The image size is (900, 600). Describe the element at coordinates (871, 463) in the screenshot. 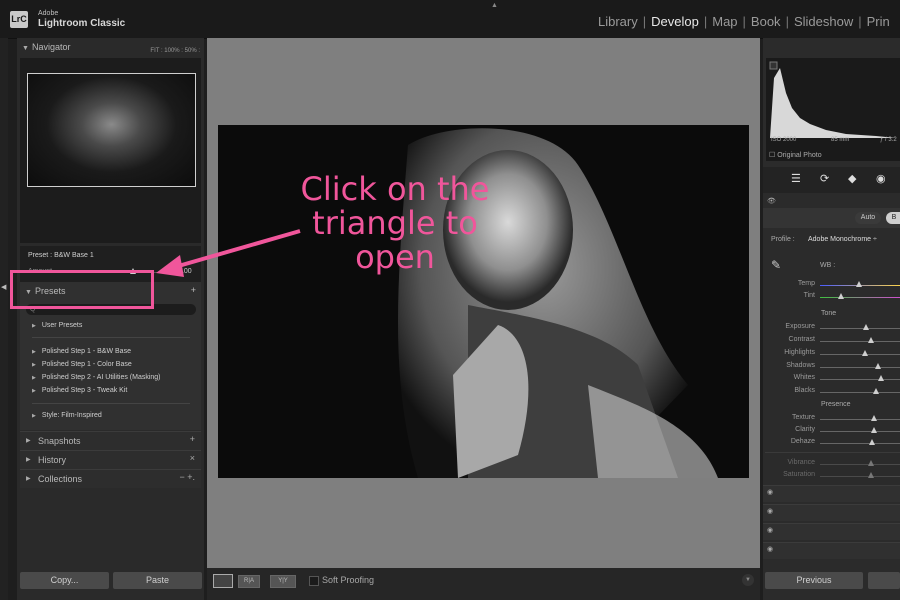

I see `vibrance-slider-knob` at that location.